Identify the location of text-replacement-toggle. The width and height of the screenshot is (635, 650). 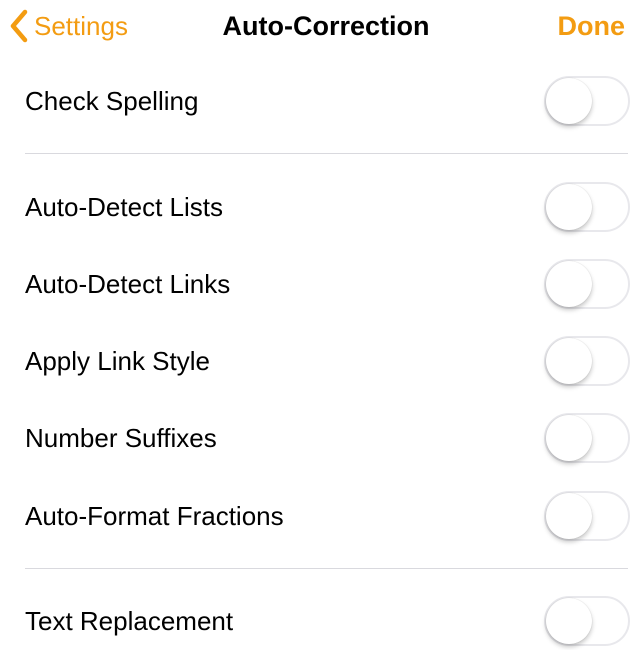
(587, 621).